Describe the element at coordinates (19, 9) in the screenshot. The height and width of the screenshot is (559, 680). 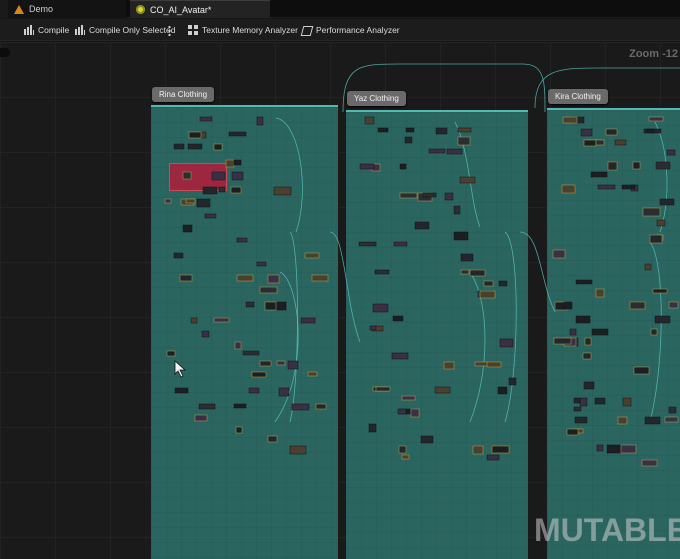
I see `engine-icon` at that location.